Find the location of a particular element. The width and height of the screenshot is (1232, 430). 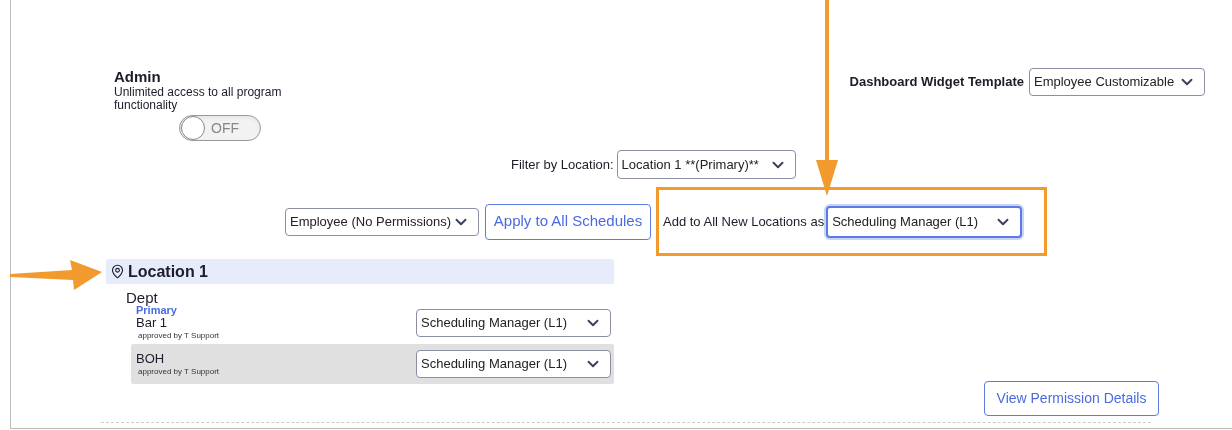

admin-title: Admin is located at coordinates (138, 77).